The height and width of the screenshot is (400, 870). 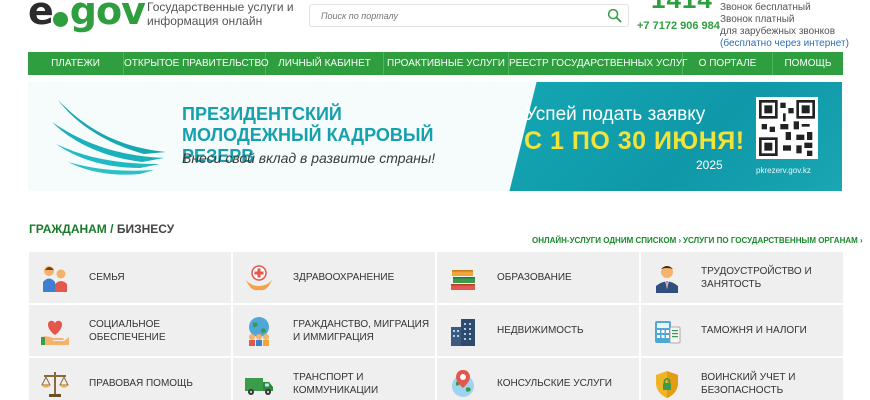 I want to click on hotline-number: 1414, so click(x=682, y=6).